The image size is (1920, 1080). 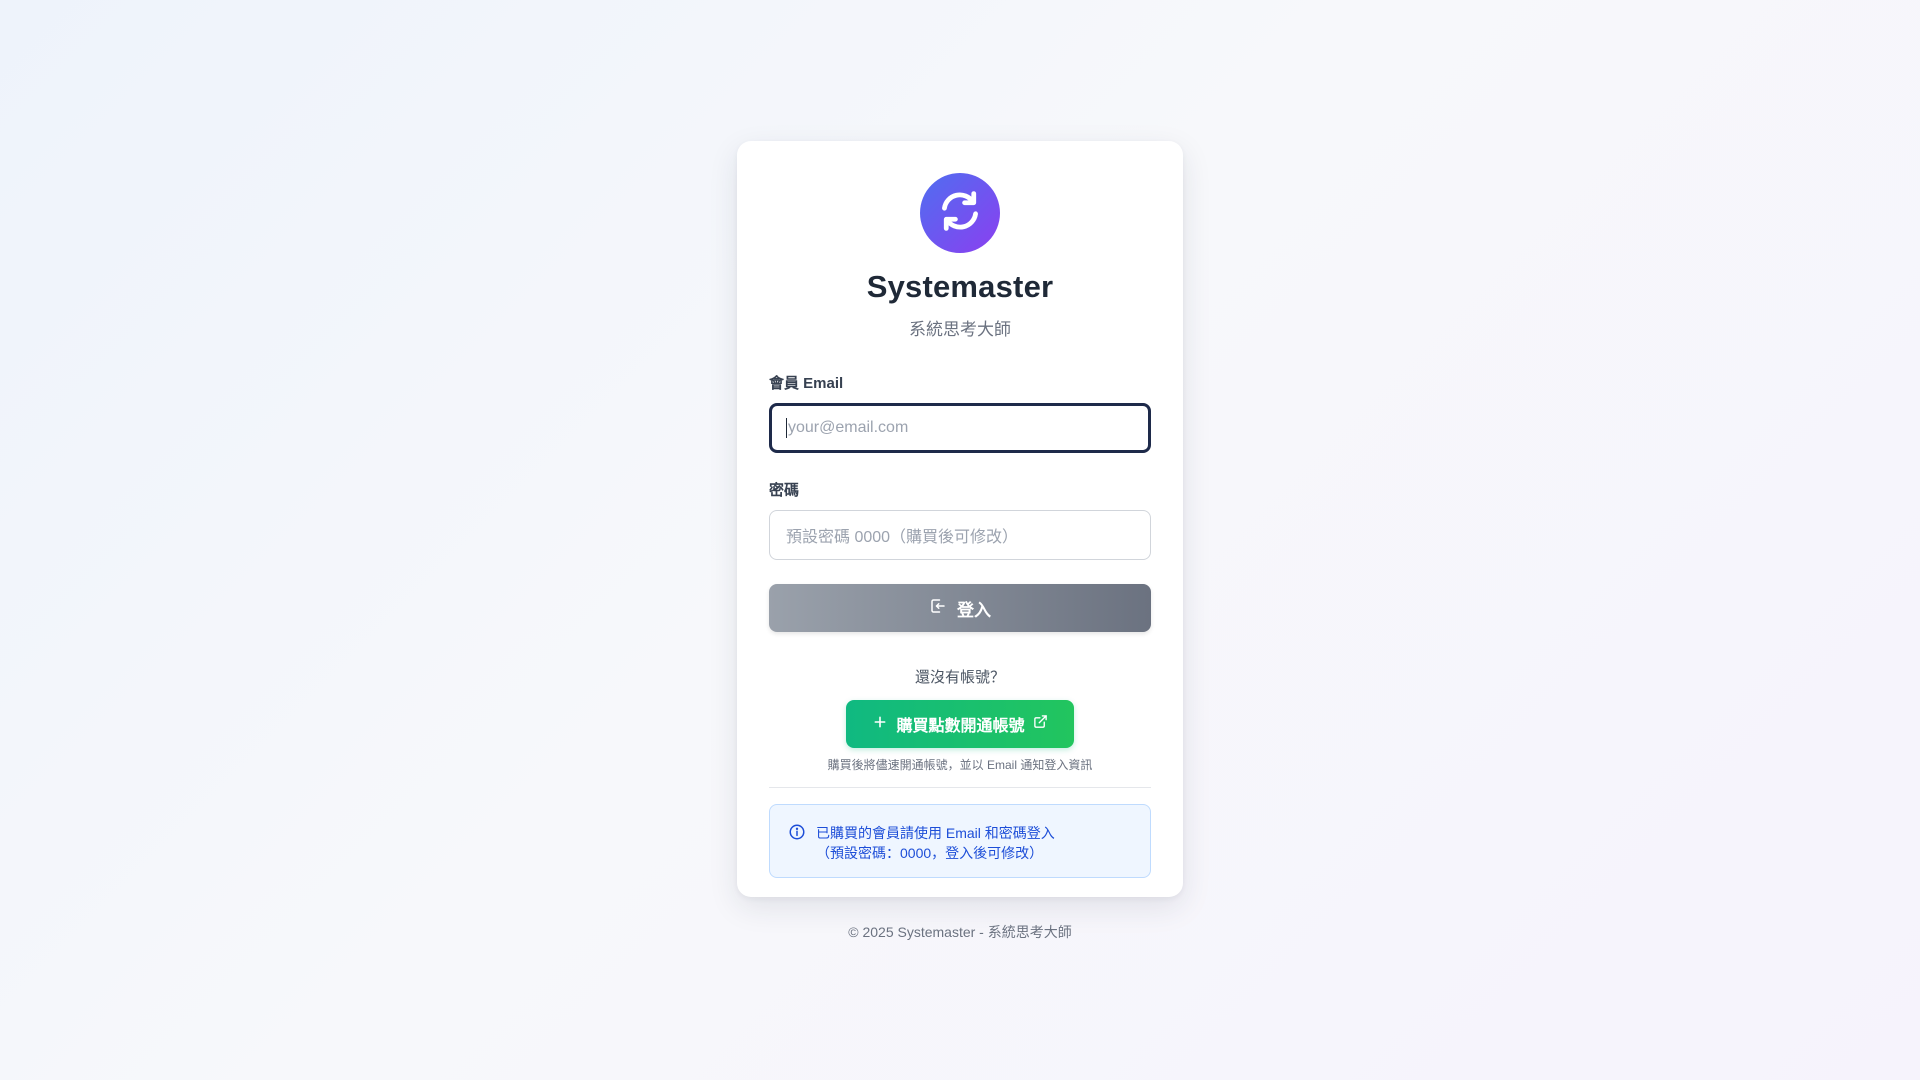 What do you see at coordinates (806, 383) in the screenshot?
I see `email-label: 會員 Email` at bounding box center [806, 383].